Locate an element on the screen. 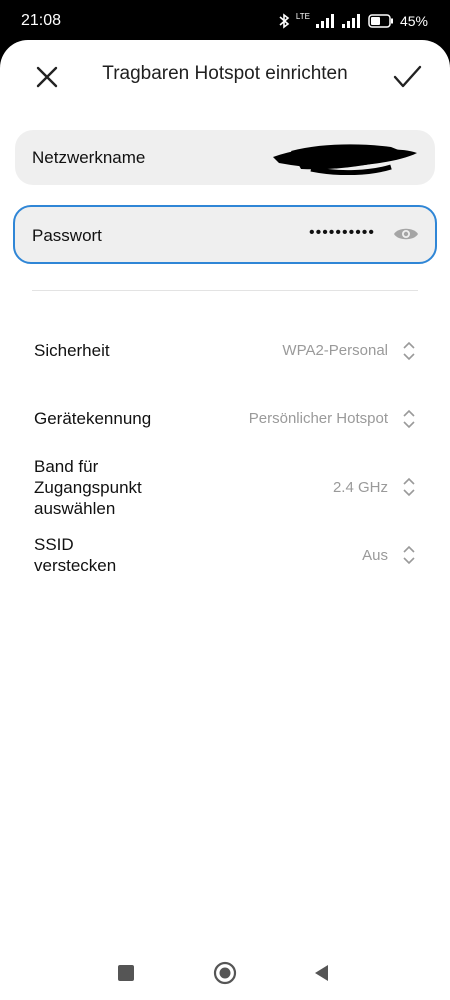 This screenshot has height=1000, width=450. password-field: Passwort •••••••••• is located at coordinates (225, 234).